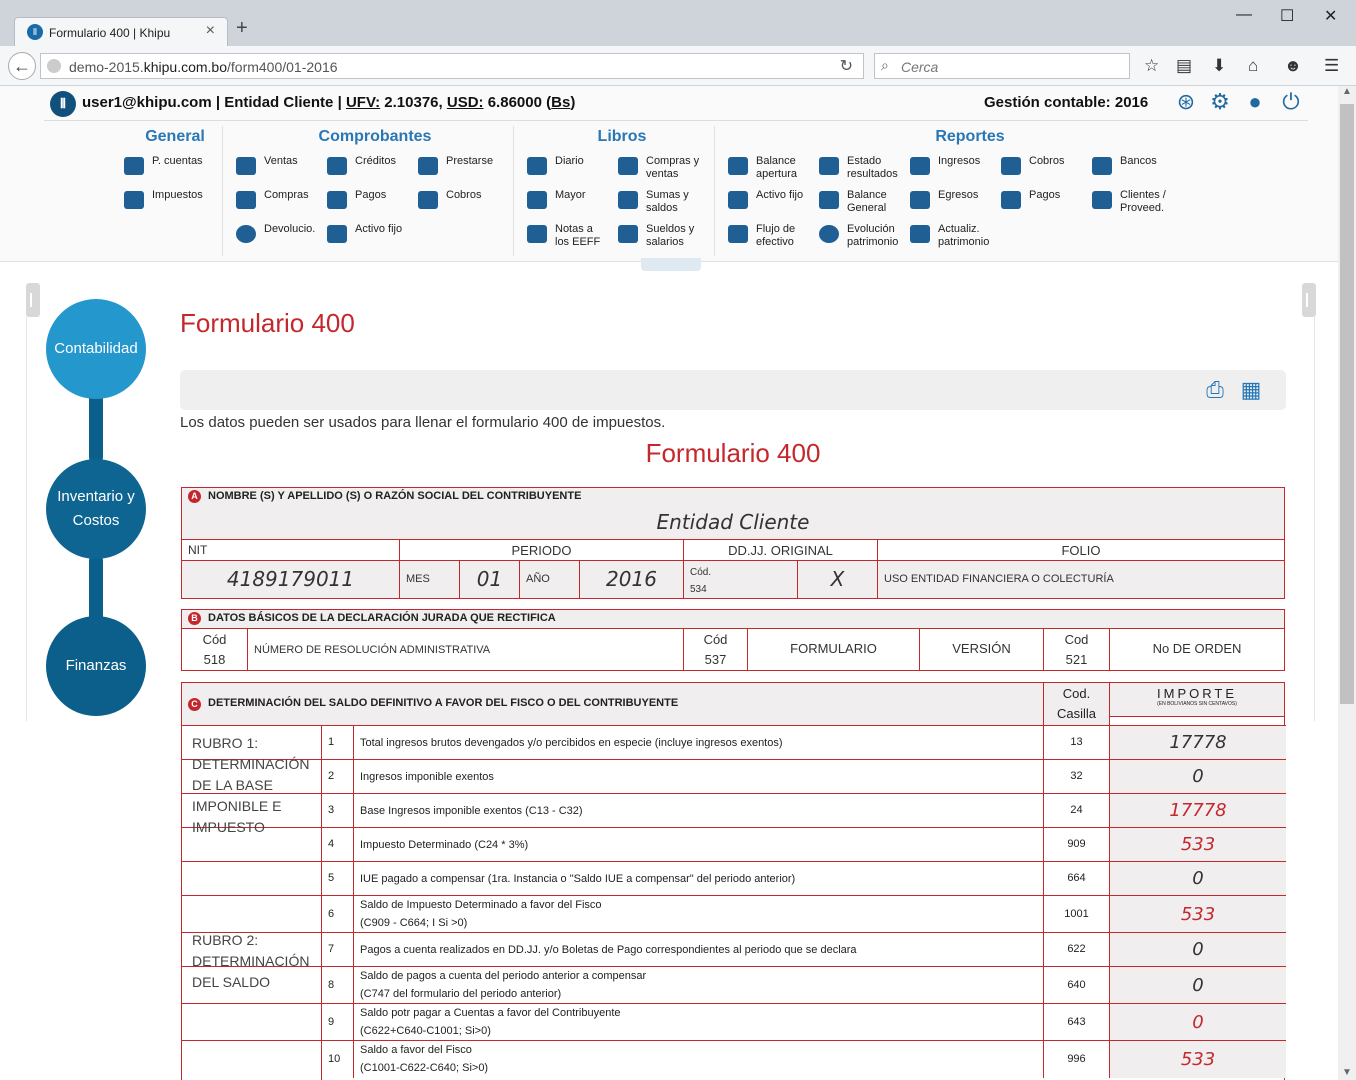 The width and height of the screenshot is (1356, 1080). Describe the element at coordinates (1066, 102) in the screenshot. I see `gestion-contable: Gestión contable: 2016` at that location.